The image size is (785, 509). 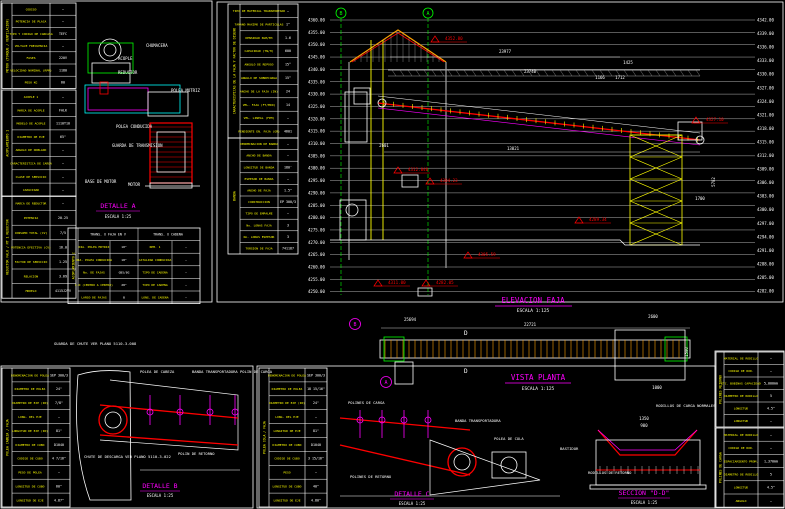 What do you see at coordinates (287, 486) in the screenshot?
I see `table-cell-label: LONGITUD DE CUBO` at bounding box center [287, 486].